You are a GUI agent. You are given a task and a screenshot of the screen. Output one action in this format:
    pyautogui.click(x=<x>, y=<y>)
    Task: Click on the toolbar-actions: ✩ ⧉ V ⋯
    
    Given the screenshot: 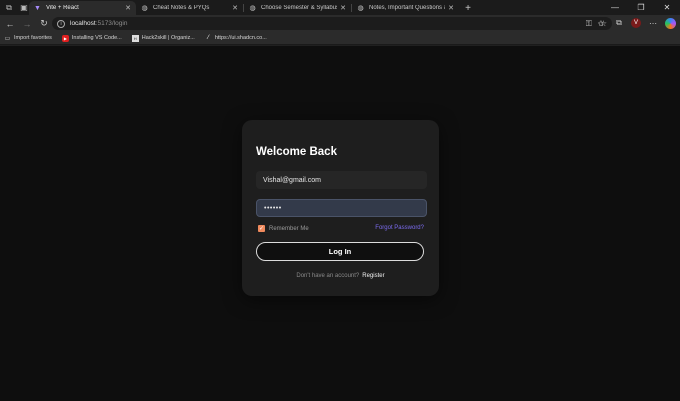 What is the action you would take?
    pyautogui.click(x=635, y=23)
    